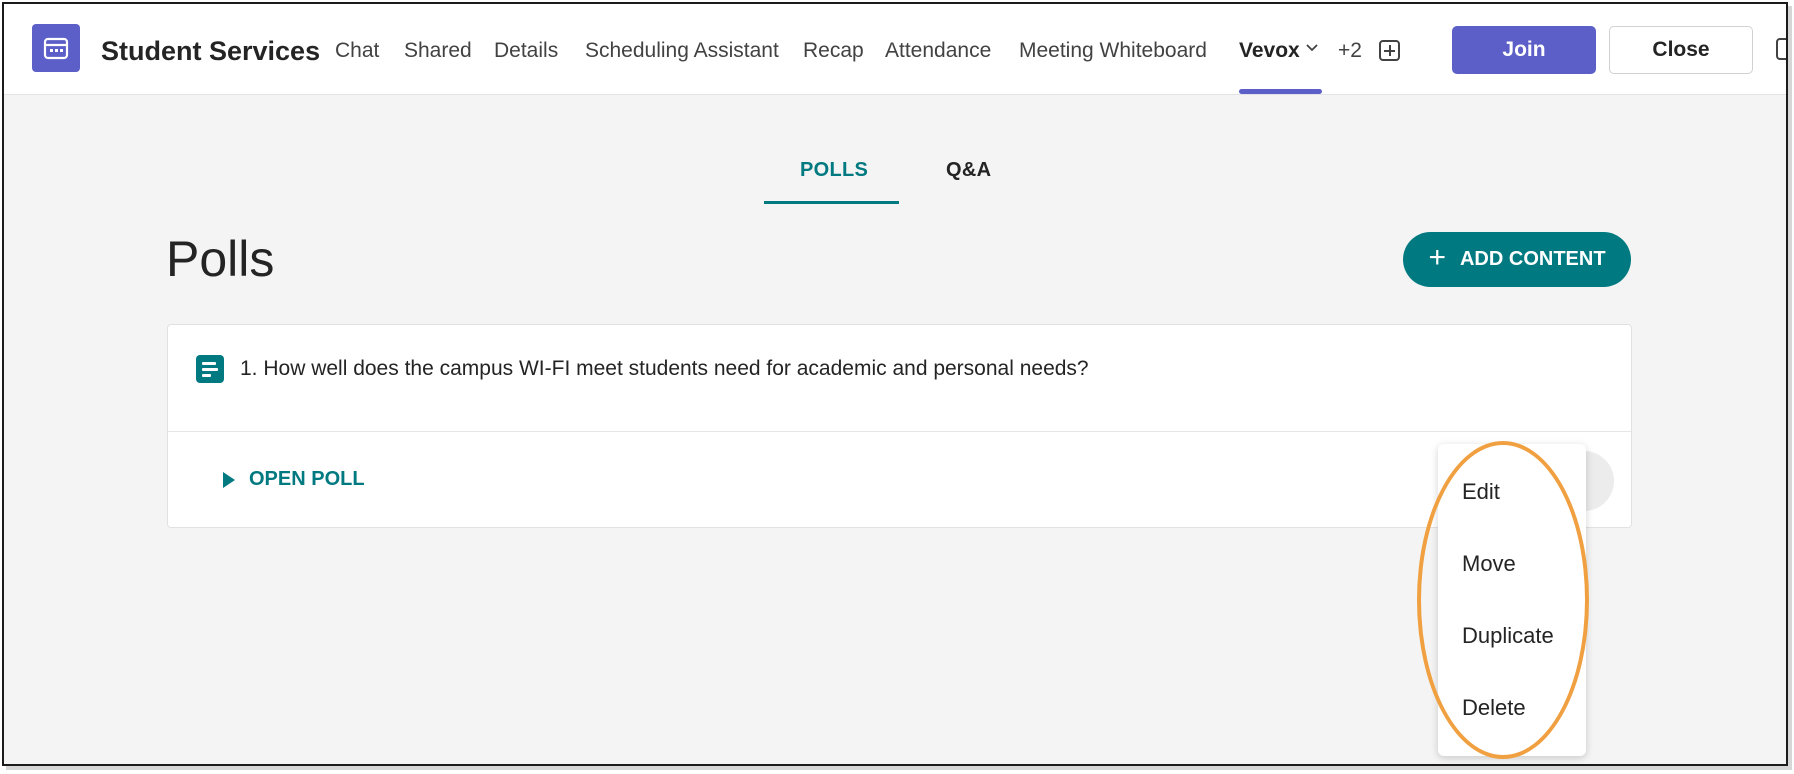  What do you see at coordinates (211, 51) in the screenshot?
I see `meeting-title: Student Services` at bounding box center [211, 51].